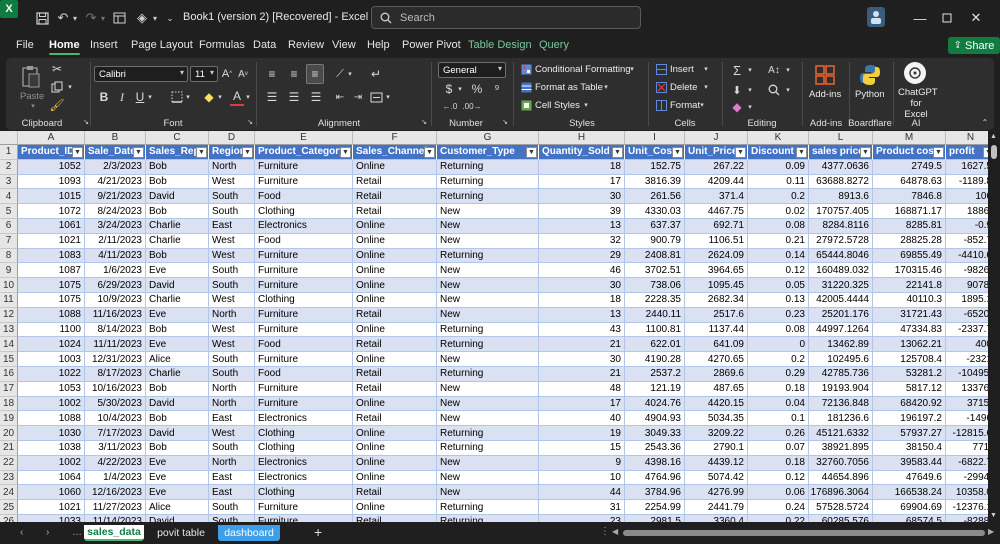 Image resolution: width=1000 pixels, height=544 pixels. What do you see at coordinates (57, 87) in the screenshot?
I see `copy-icon` at bounding box center [57, 87].